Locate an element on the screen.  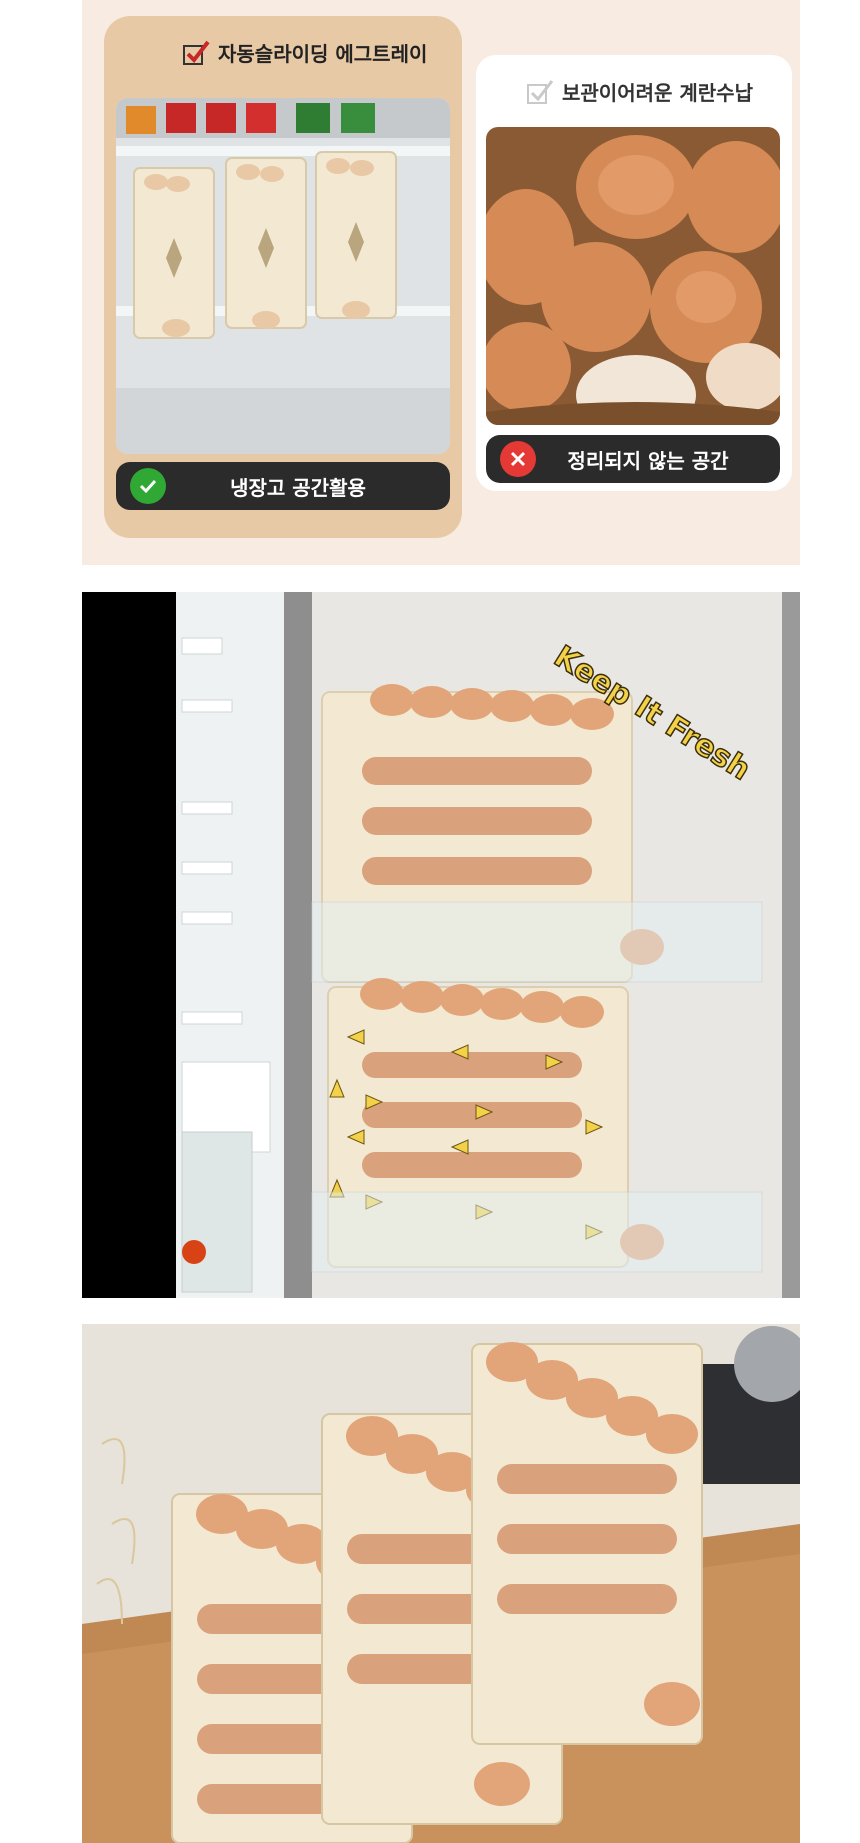
left-badge: 냉장고 공간활용 is located at coordinates (283, 486).